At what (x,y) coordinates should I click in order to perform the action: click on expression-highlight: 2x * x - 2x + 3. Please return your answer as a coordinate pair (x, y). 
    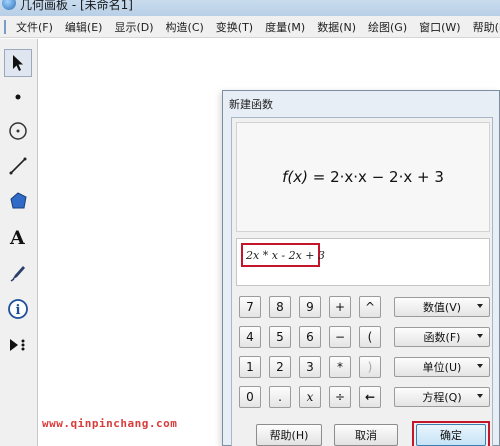
    Looking at the image, I should click on (283, 255).